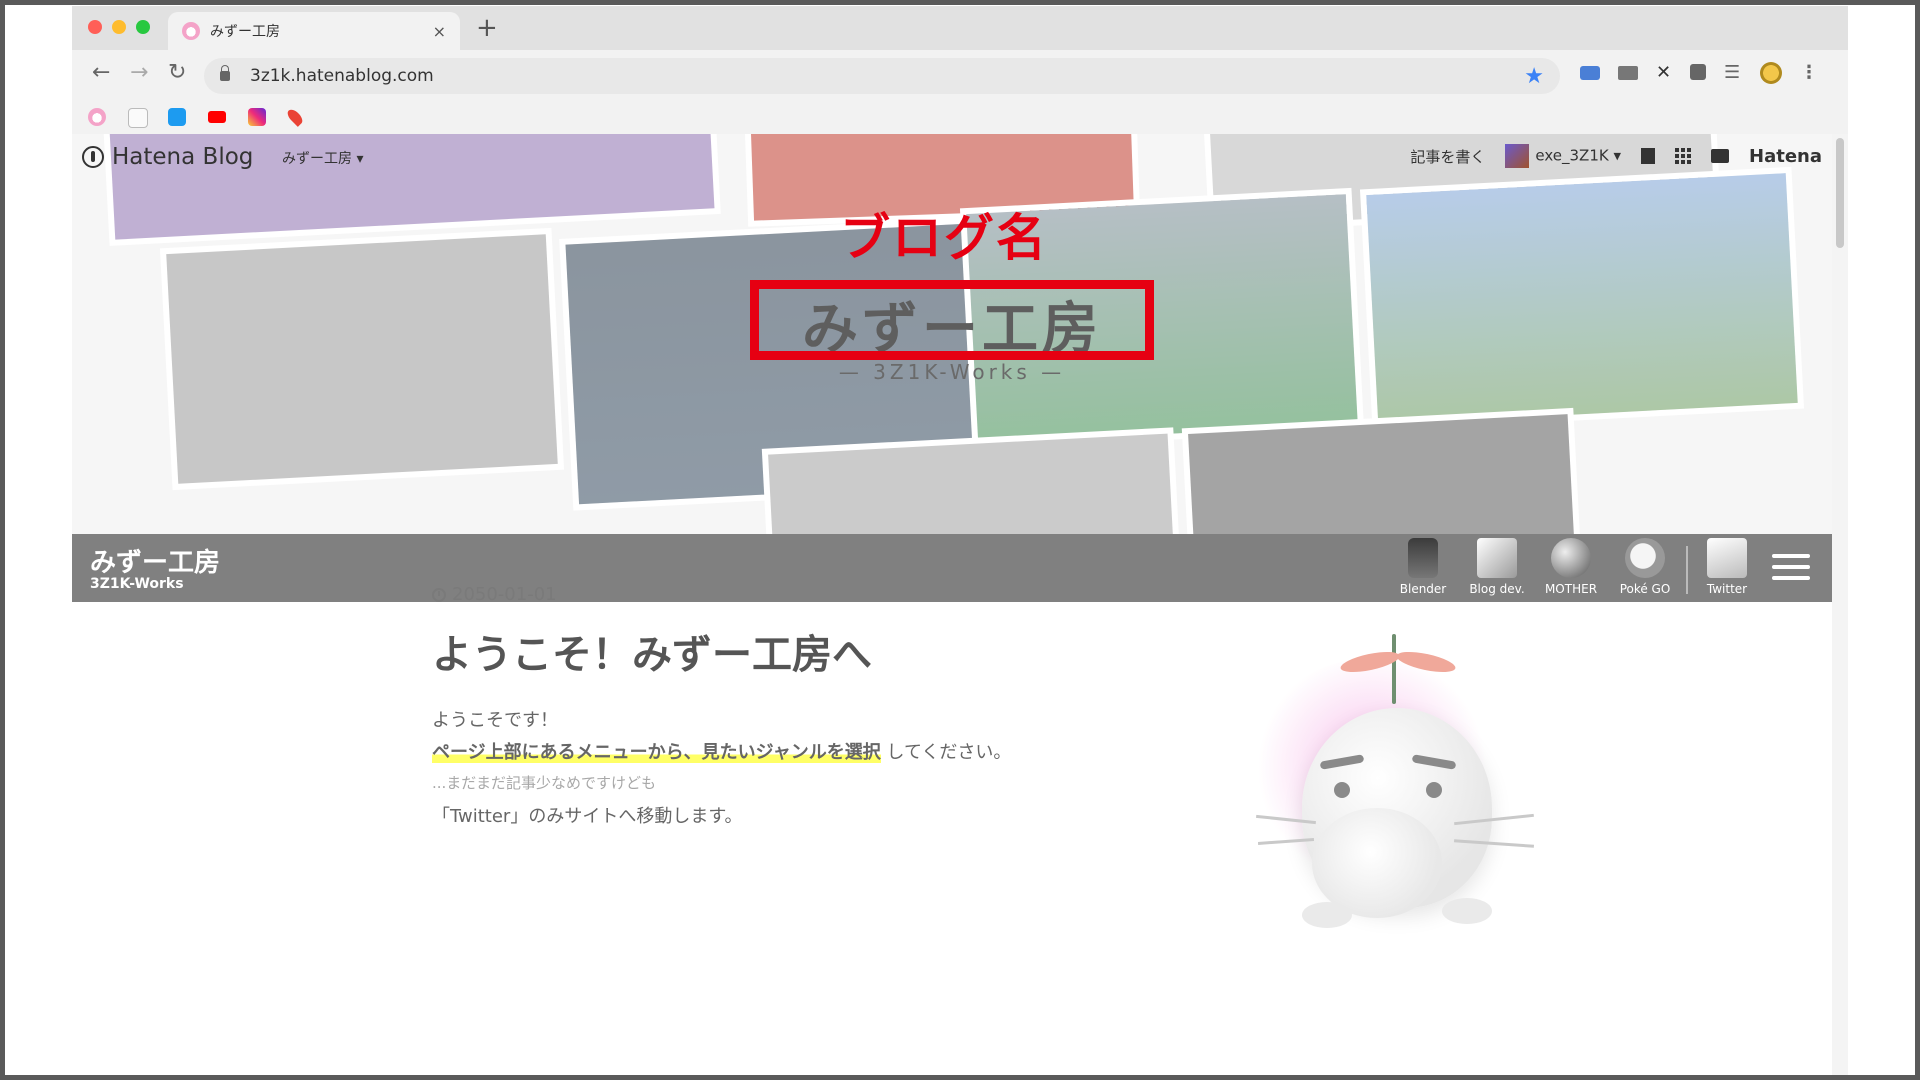  I want to click on clock-icon, so click(439, 594).